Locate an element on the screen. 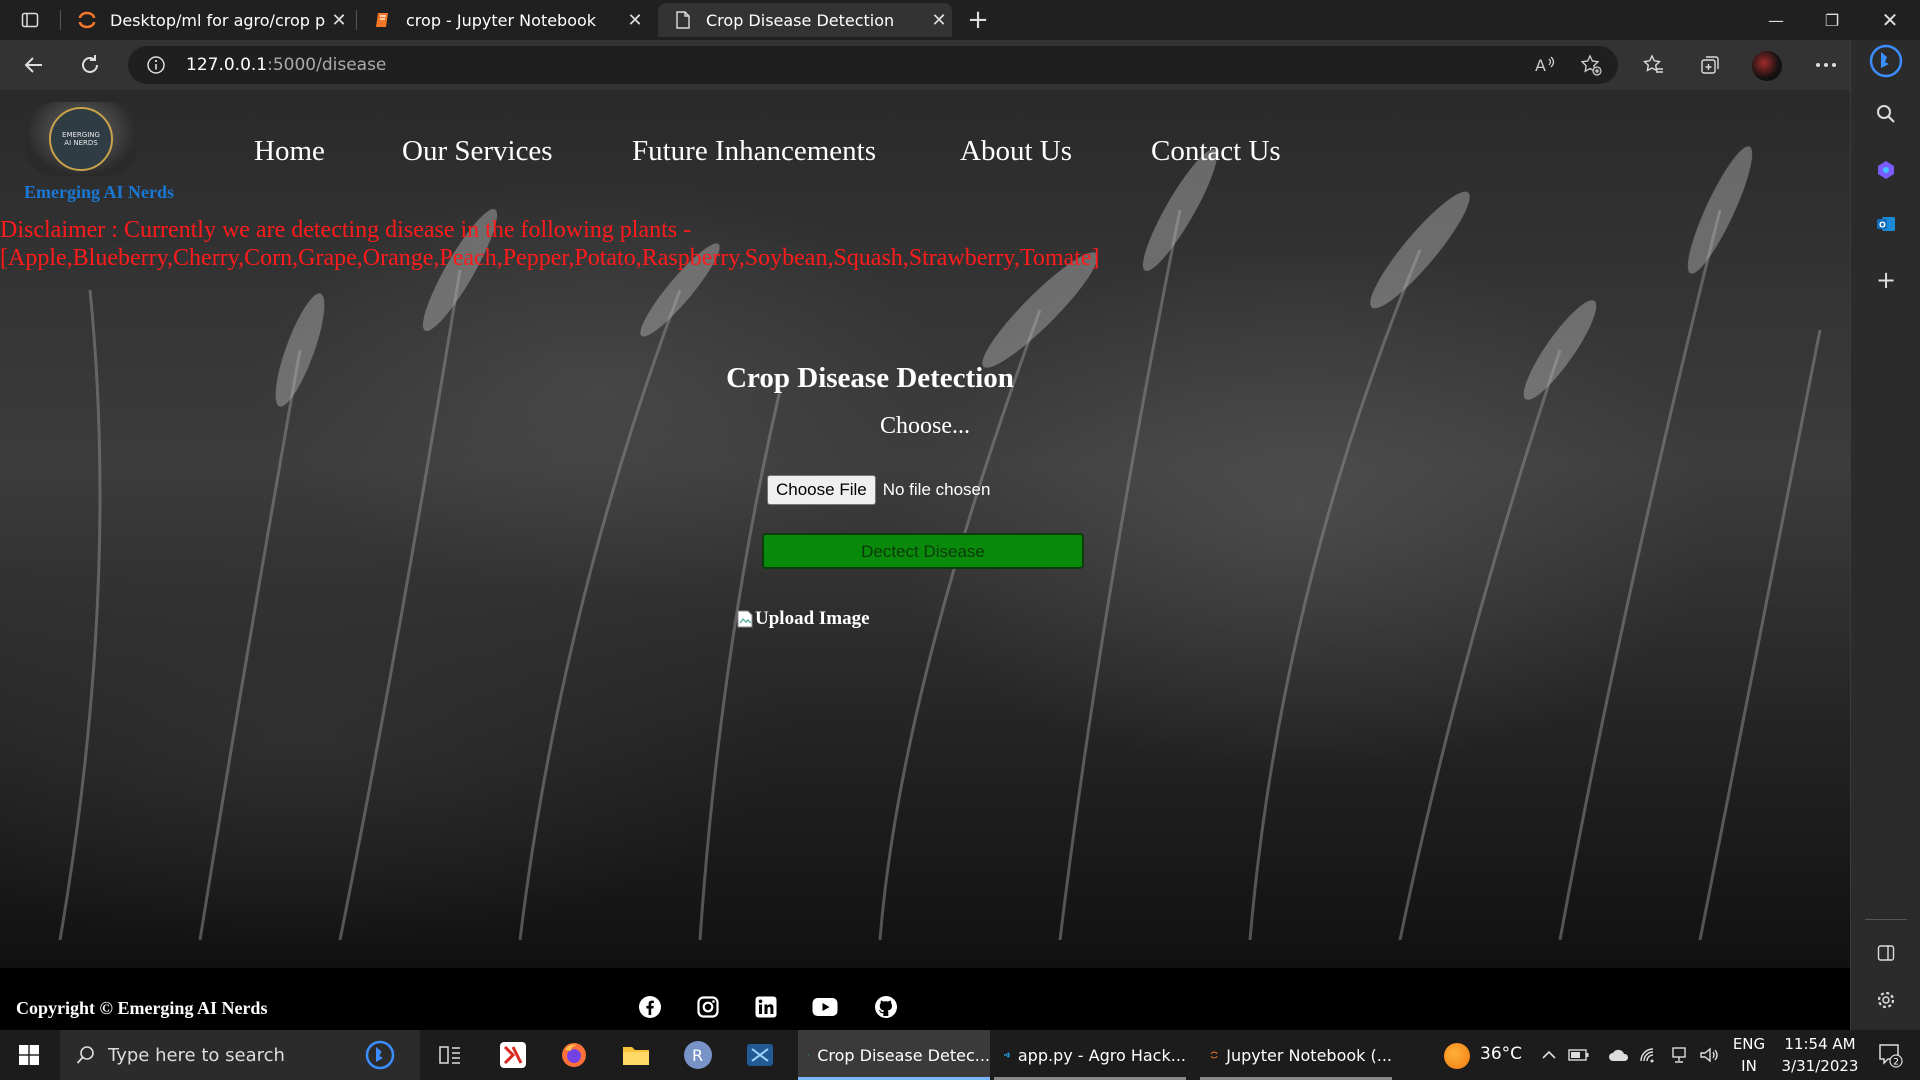 The height and width of the screenshot is (1080, 1920). weather-sun-icon is located at coordinates (1457, 1056).